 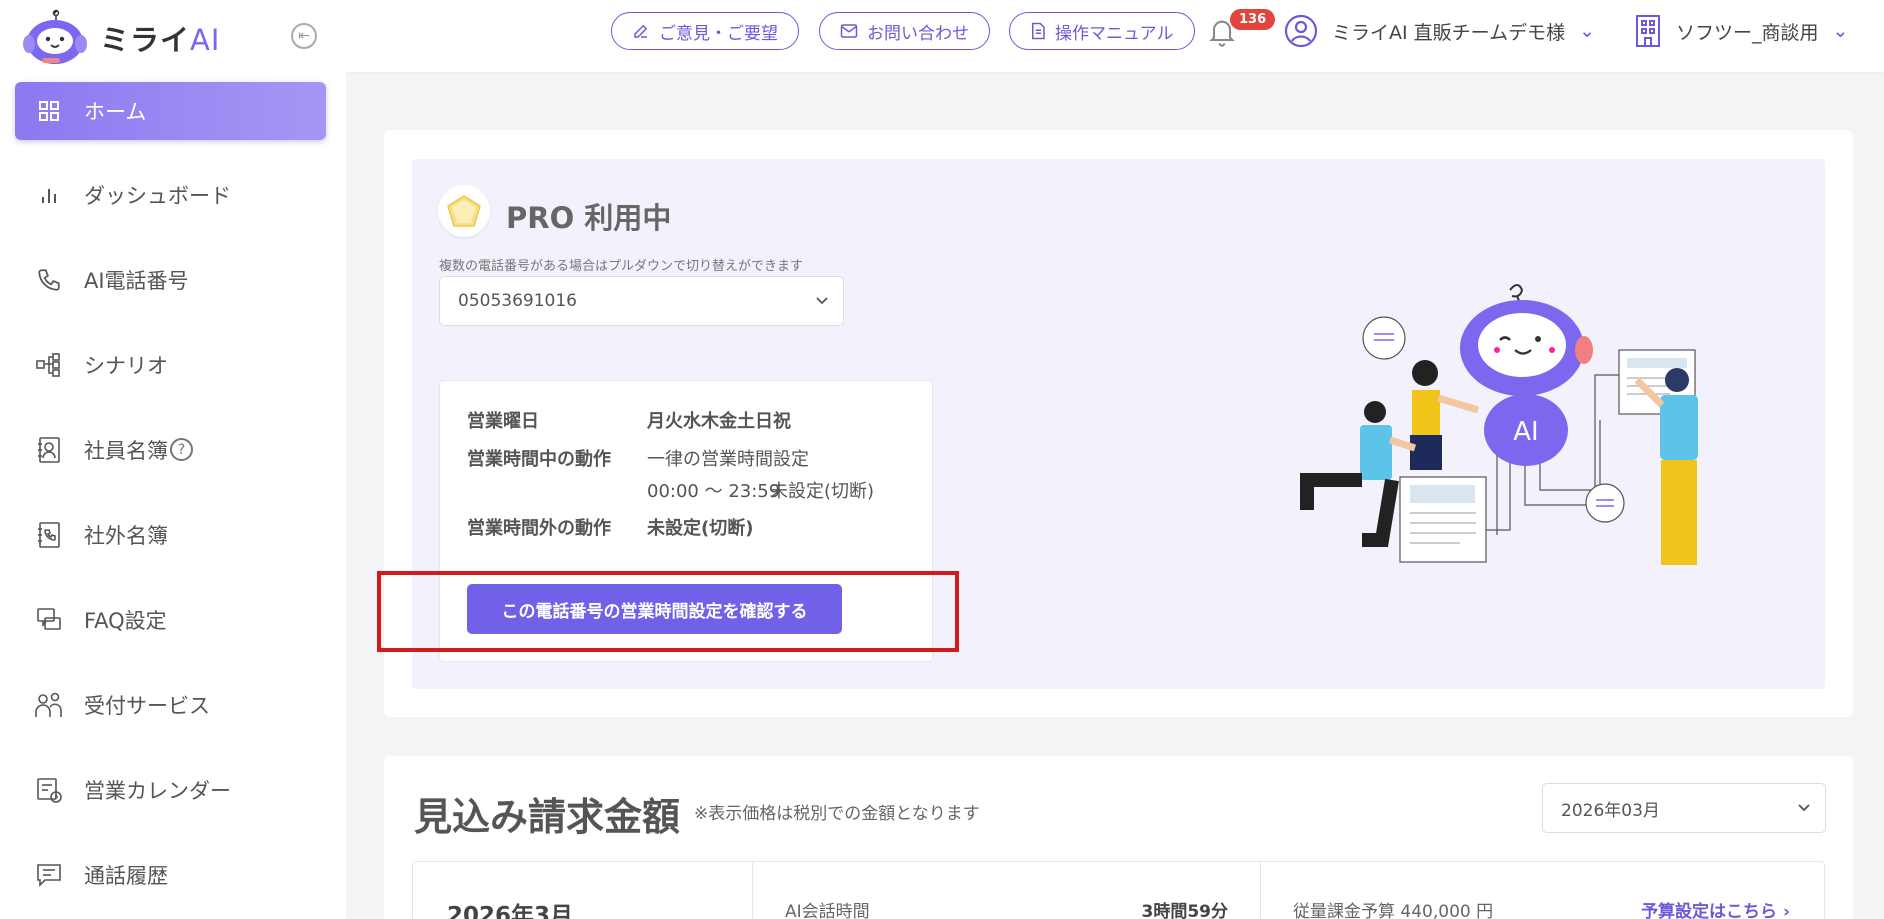 I want to click on org-name: ソフツー_商談用, so click(x=1747, y=32).